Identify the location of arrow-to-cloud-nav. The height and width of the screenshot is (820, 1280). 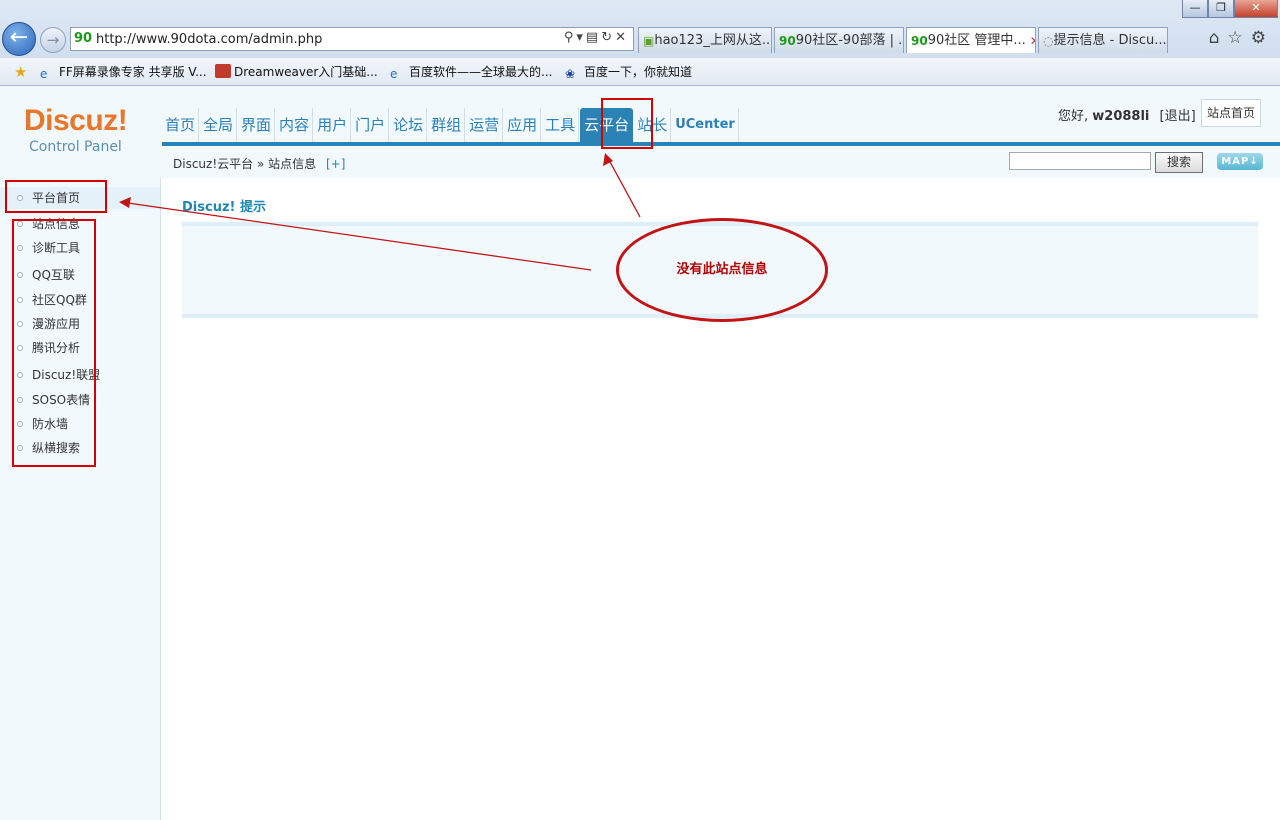
(624, 188).